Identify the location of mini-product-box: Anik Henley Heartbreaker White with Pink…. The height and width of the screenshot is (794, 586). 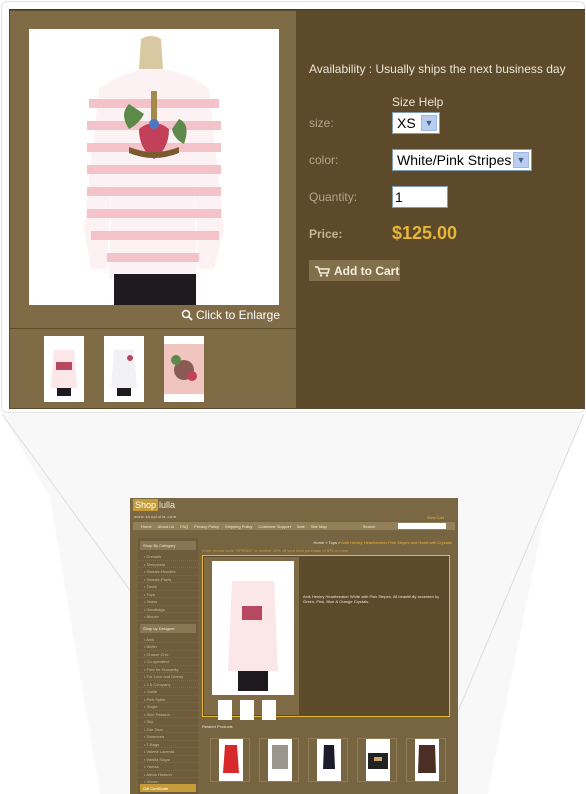
(326, 637).